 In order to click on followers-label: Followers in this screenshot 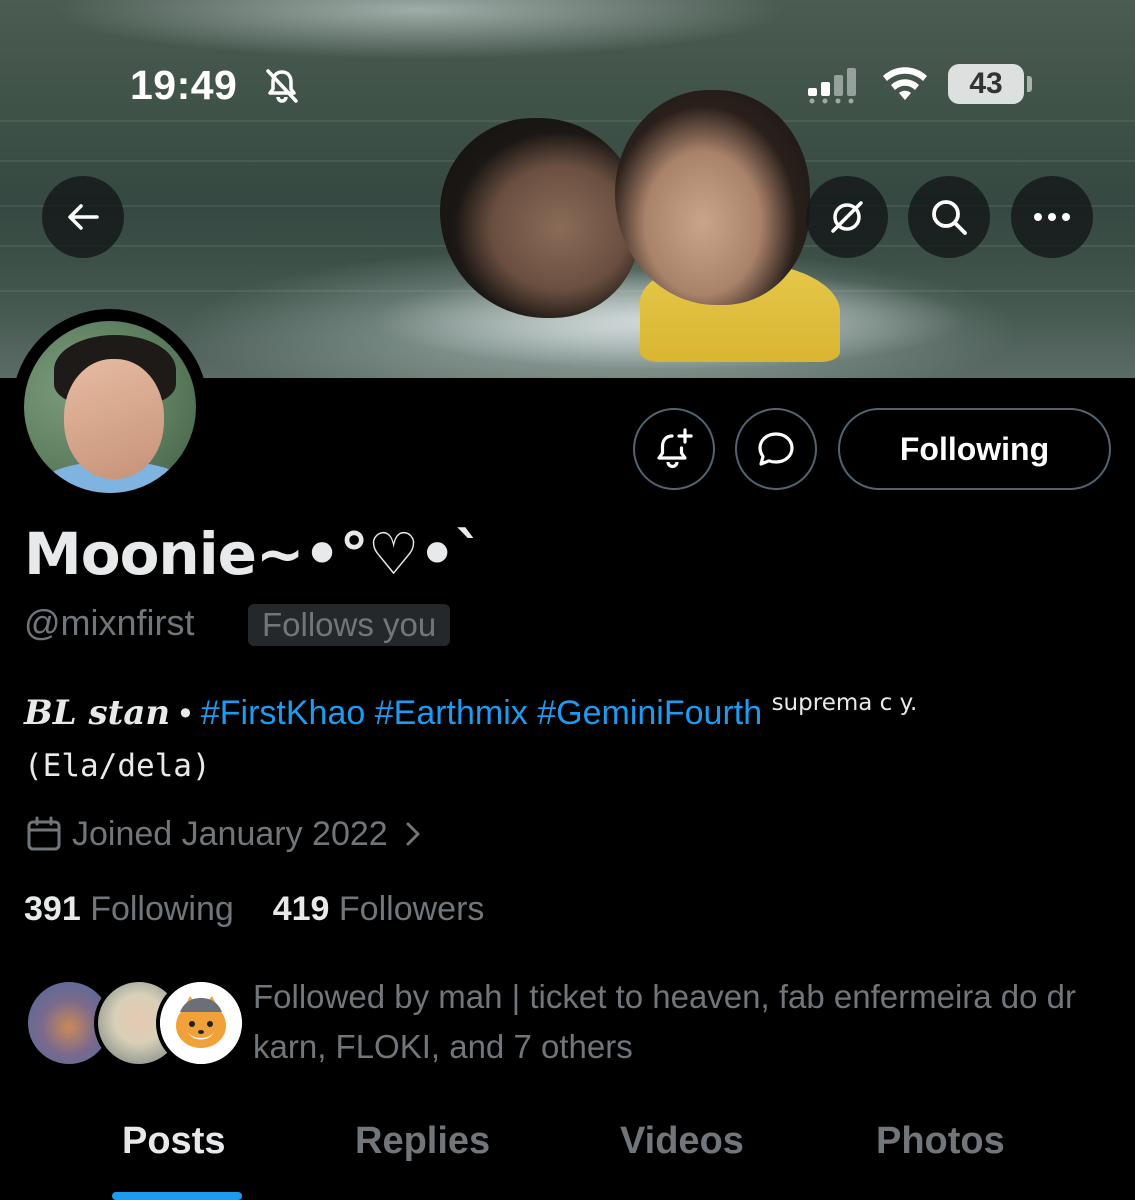, I will do `click(411, 909)`.